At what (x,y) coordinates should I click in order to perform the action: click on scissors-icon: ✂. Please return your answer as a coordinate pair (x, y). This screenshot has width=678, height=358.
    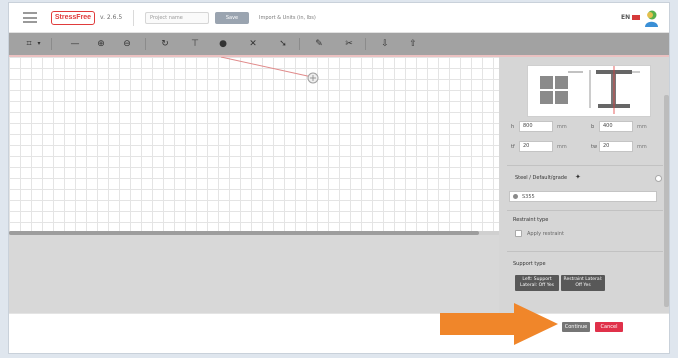
    Looking at the image, I should click on (349, 44).